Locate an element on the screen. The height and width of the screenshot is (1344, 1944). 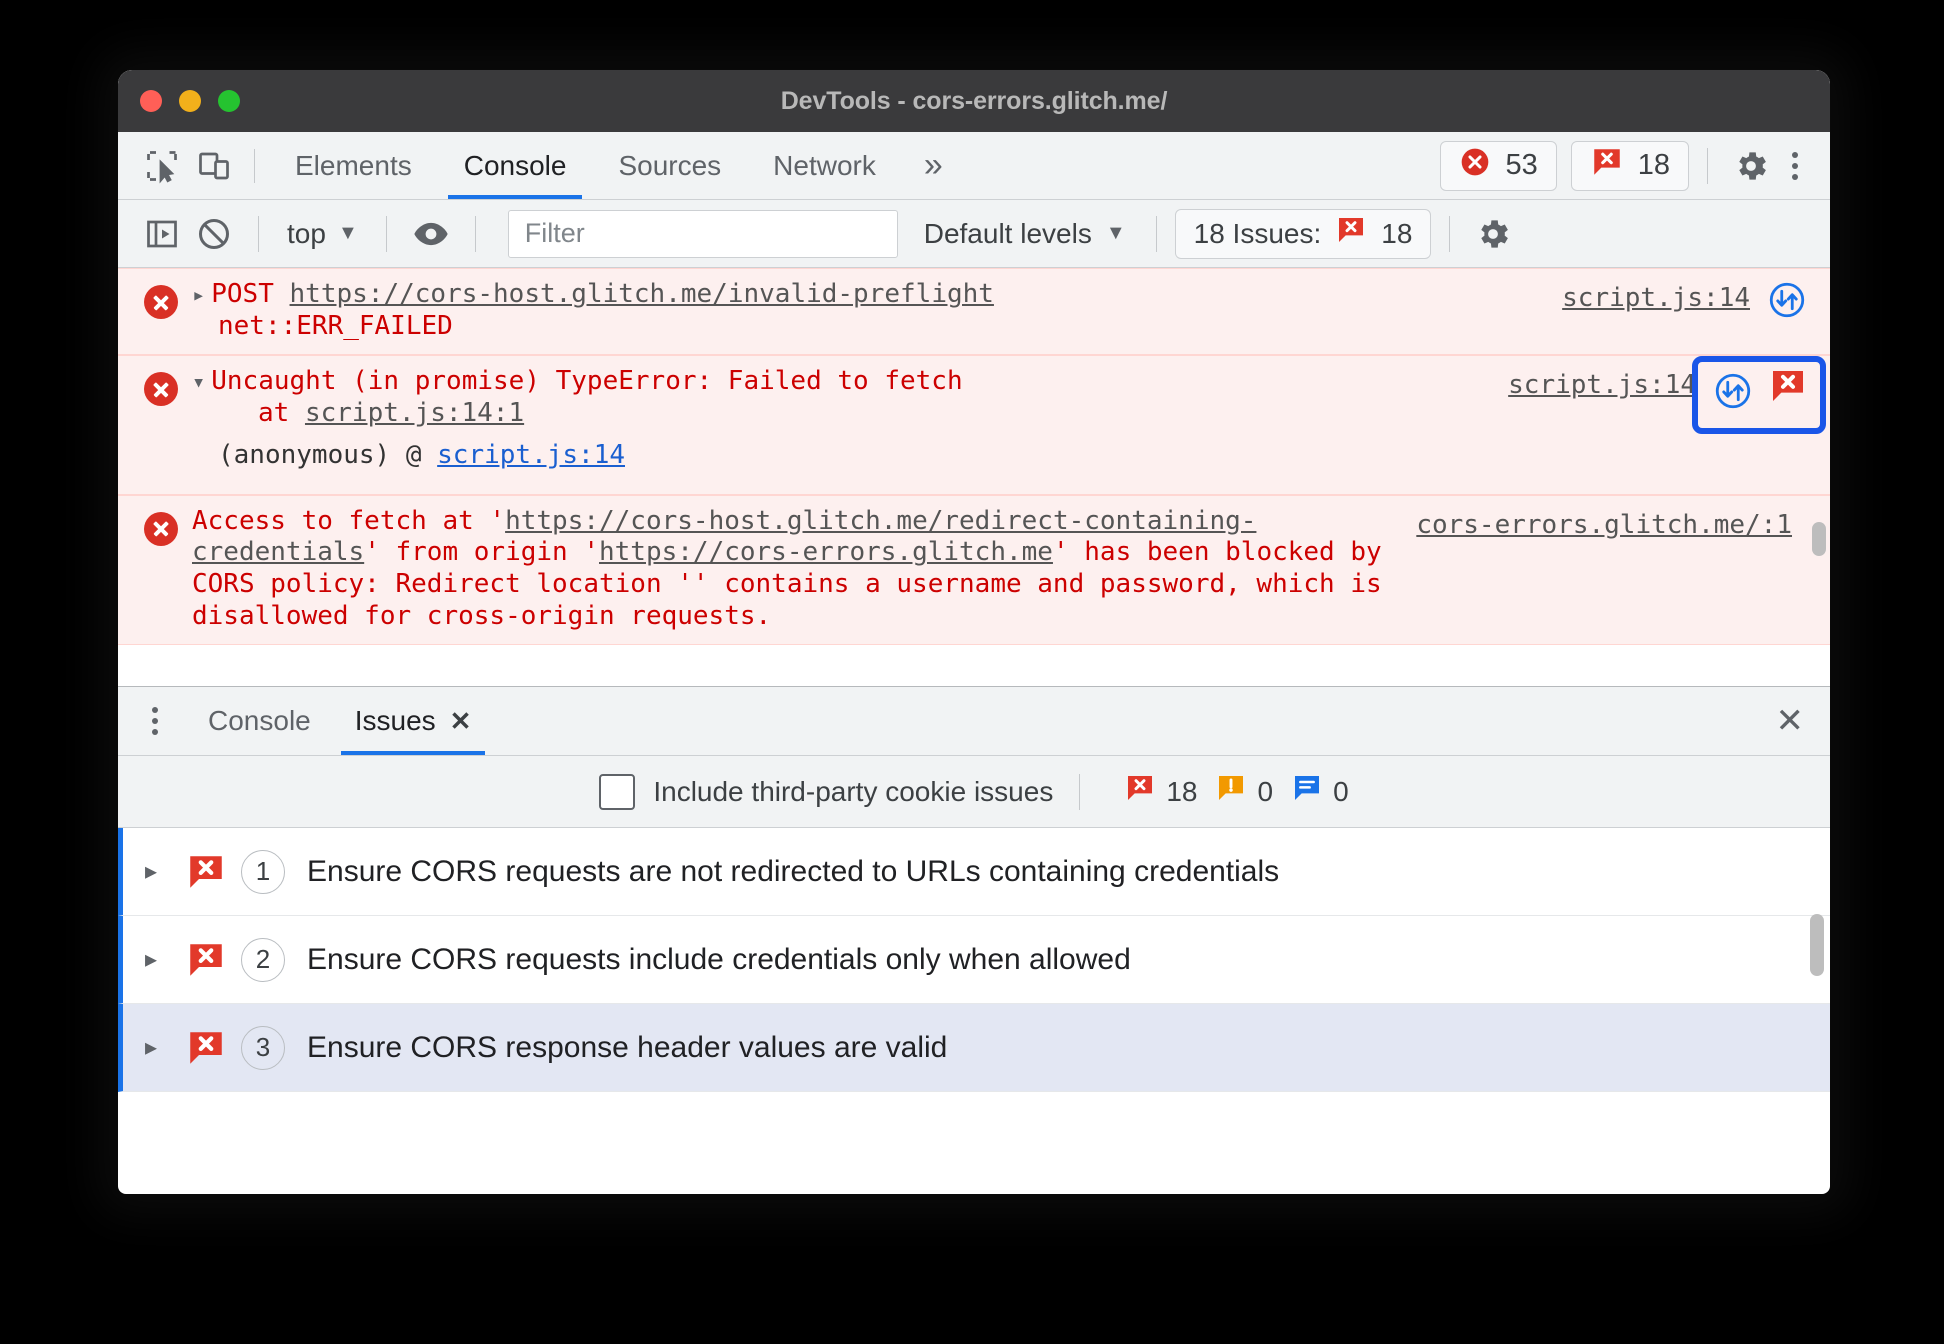
issue-count-value: 18 is located at coordinates (1653, 165).